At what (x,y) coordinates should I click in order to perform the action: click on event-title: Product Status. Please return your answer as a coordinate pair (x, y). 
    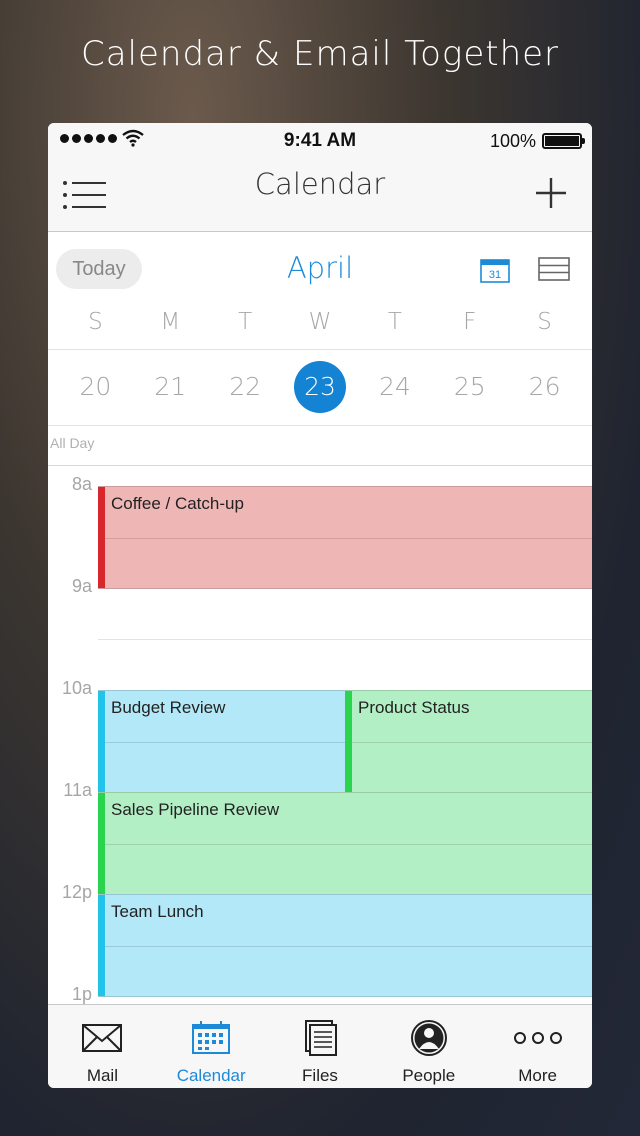
    Looking at the image, I should click on (414, 707).